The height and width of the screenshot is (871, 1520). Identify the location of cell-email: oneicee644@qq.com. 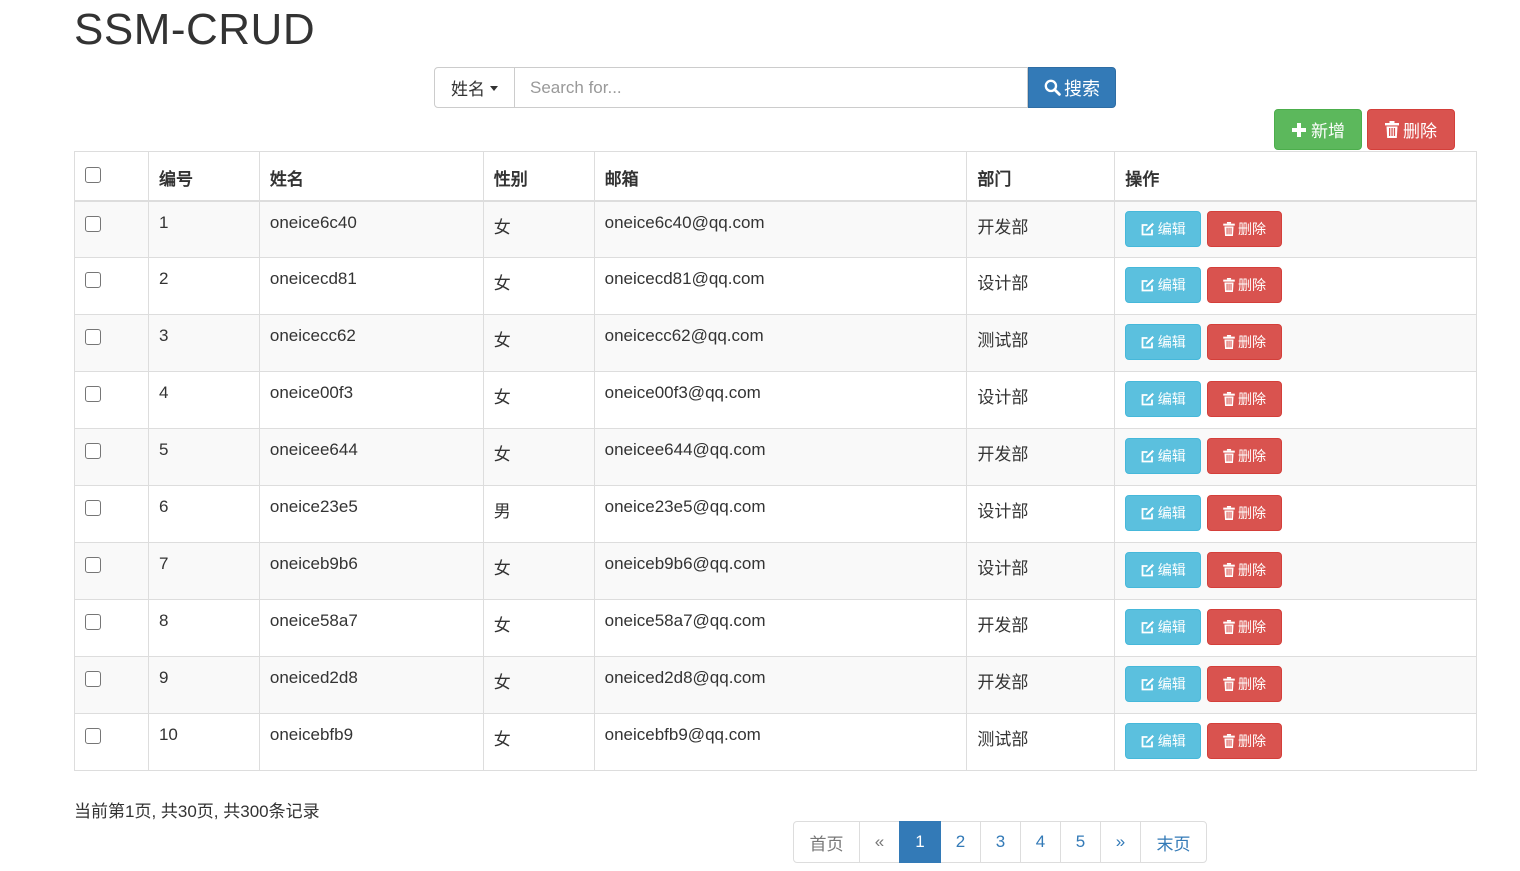
(780, 457).